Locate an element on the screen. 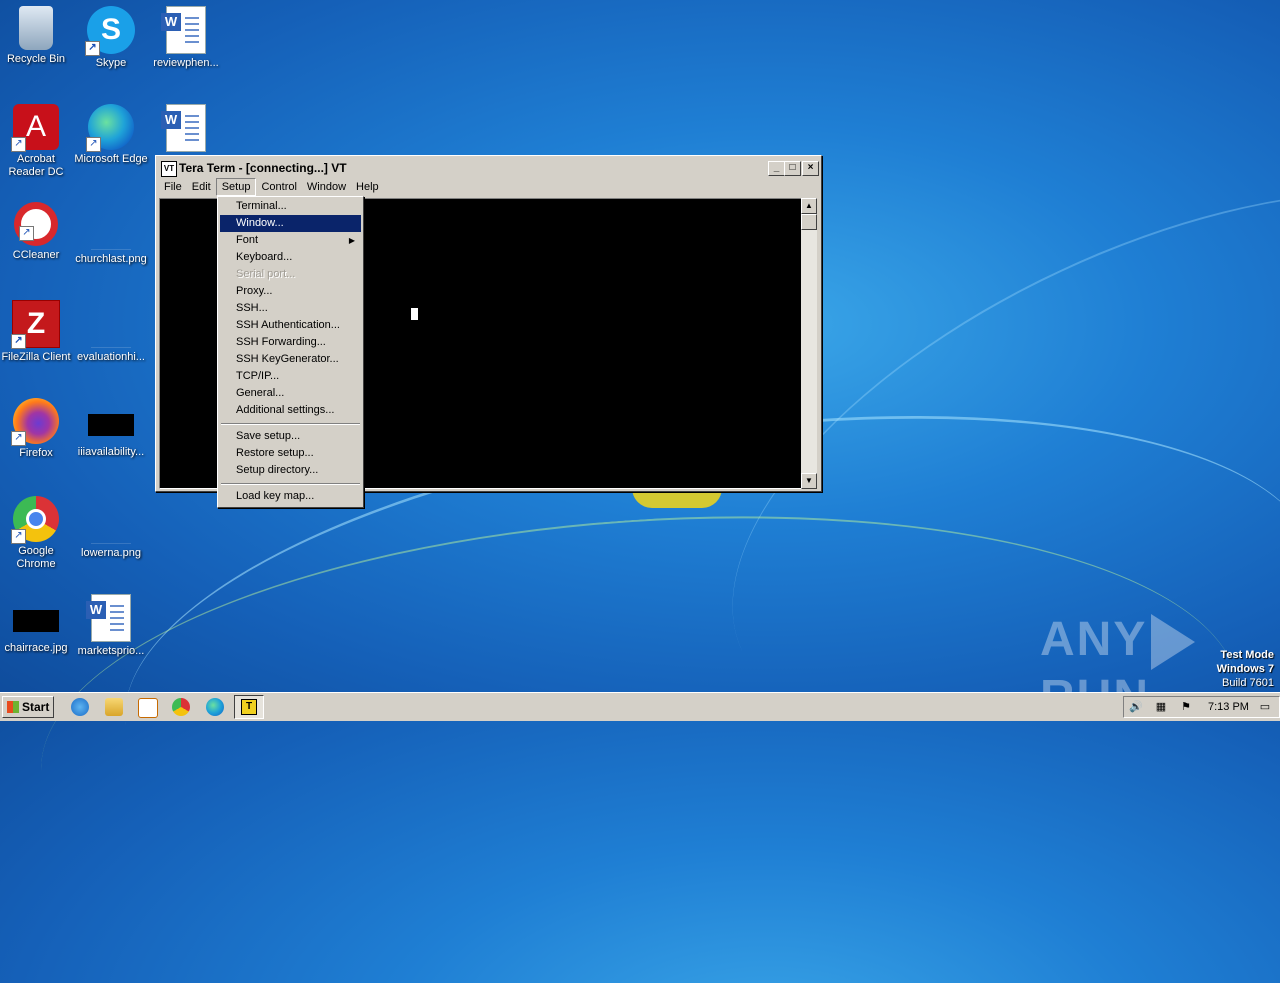 This screenshot has height=983, width=1280. skype-icon: S ↗ is located at coordinates (110, 31).